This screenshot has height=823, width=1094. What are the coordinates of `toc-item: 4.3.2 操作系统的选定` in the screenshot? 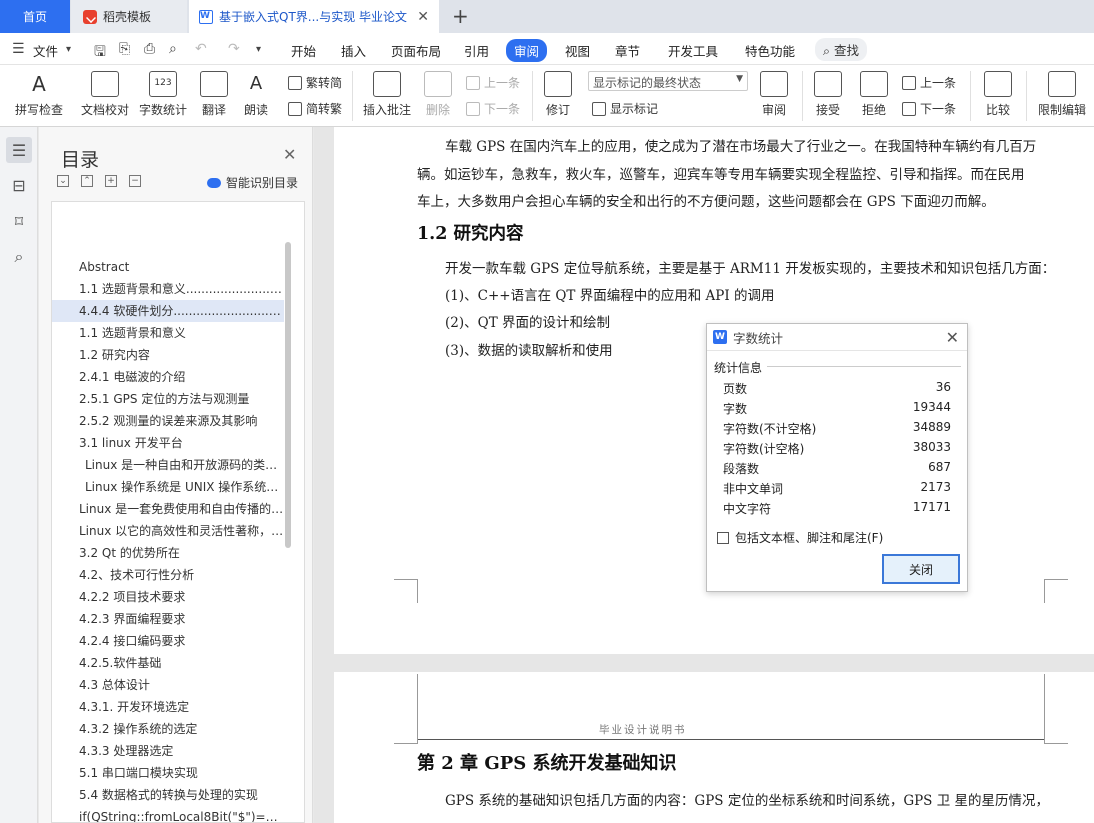 It's located at (168, 729).